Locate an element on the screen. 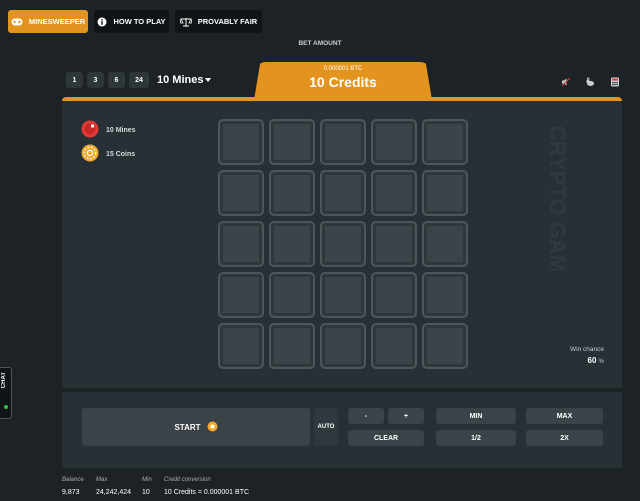  nav-how-to-play-button: HOW TO PLAY is located at coordinates (131, 21).